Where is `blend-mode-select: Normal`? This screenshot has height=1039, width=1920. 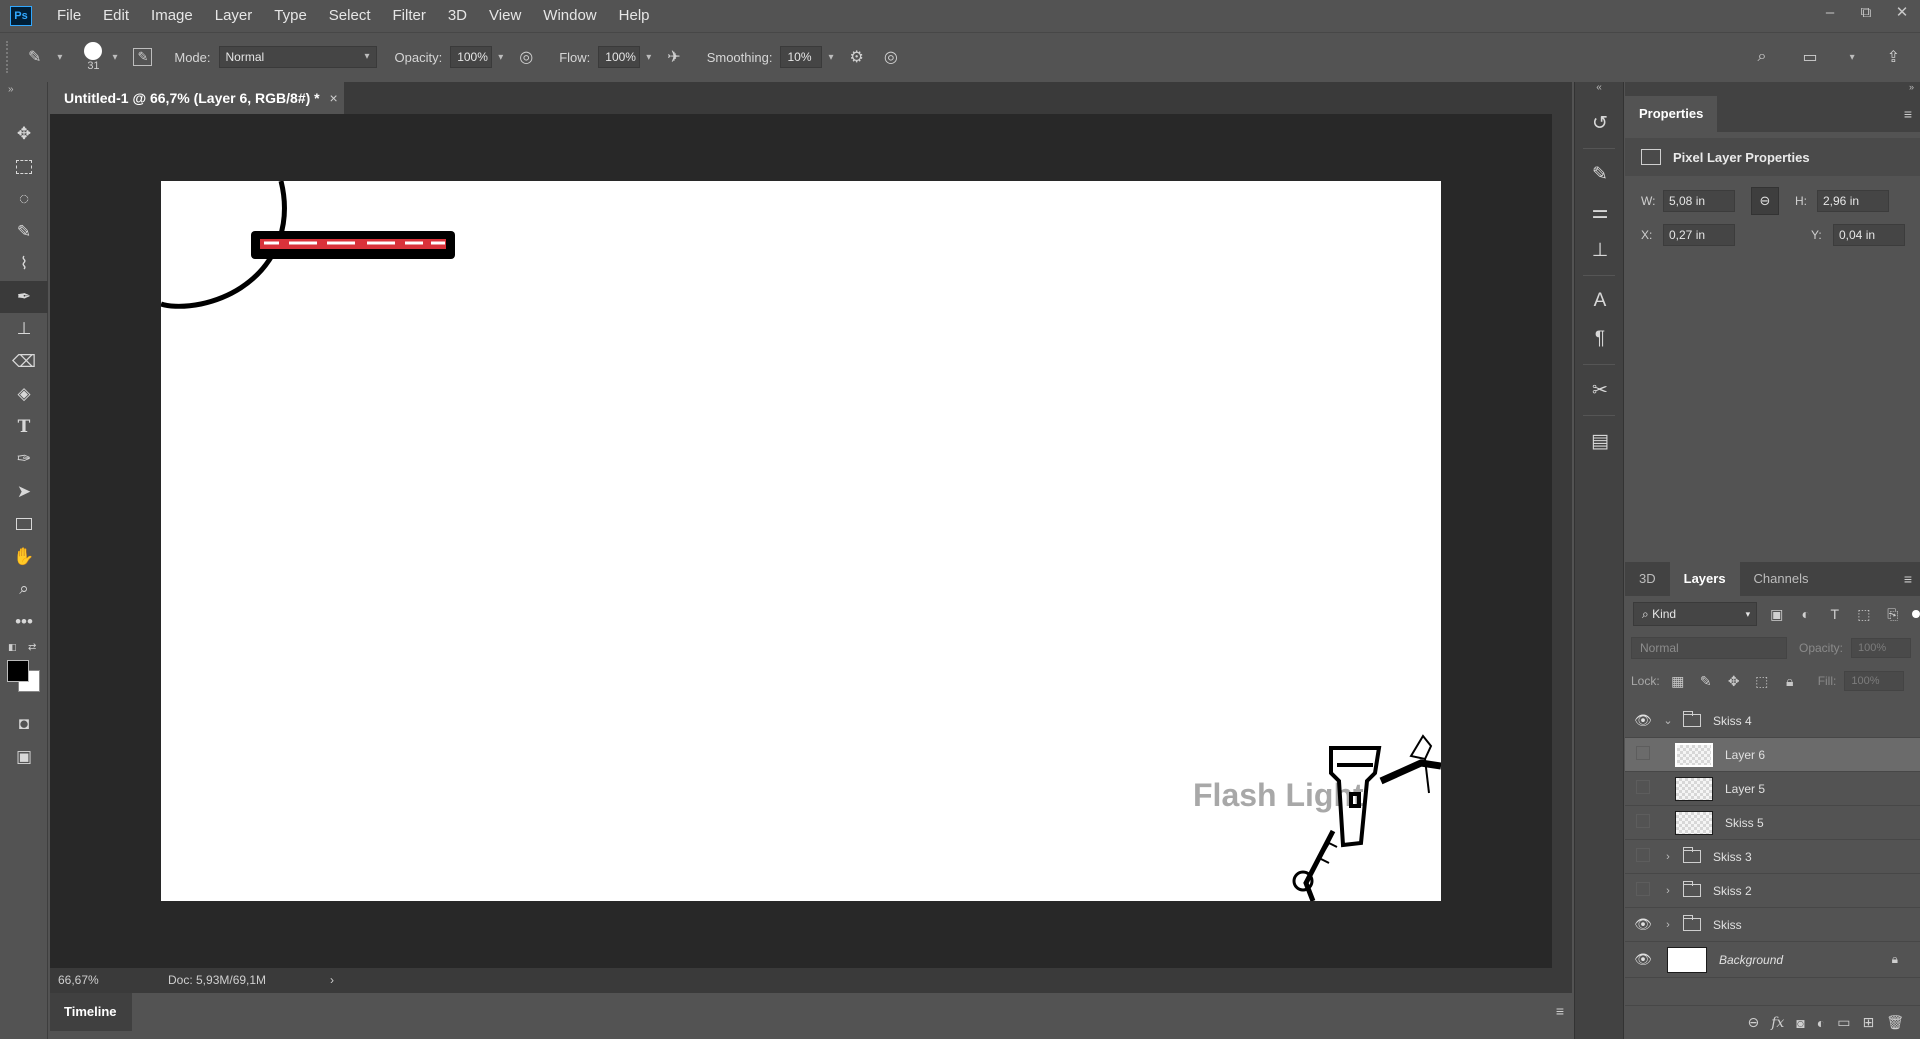 blend-mode-select: Normal is located at coordinates (1709, 648).